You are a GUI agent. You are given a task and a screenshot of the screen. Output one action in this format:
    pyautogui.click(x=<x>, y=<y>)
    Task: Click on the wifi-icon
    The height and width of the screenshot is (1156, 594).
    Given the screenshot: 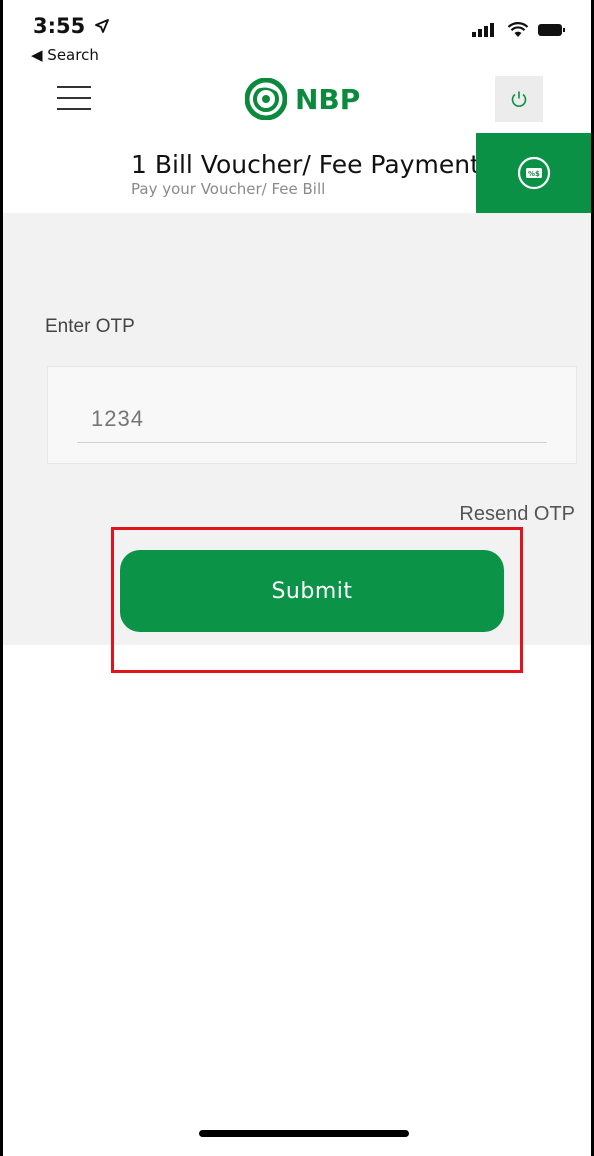 What is the action you would take?
    pyautogui.click(x=518, y=29)
    